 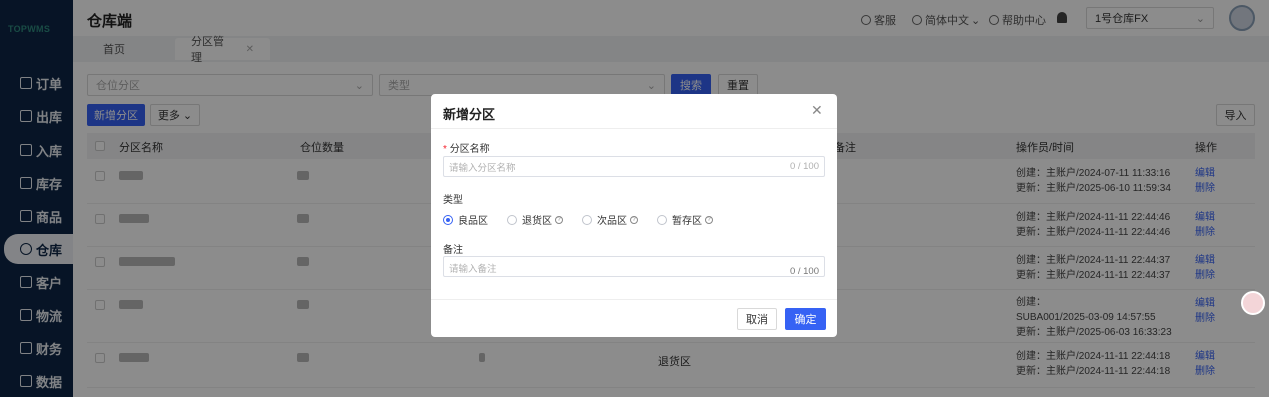 What do you see at coordinates (535, 219) in the screenshot?
I see `type-radio-return: 退货区?` at bounding box center [535, 219].